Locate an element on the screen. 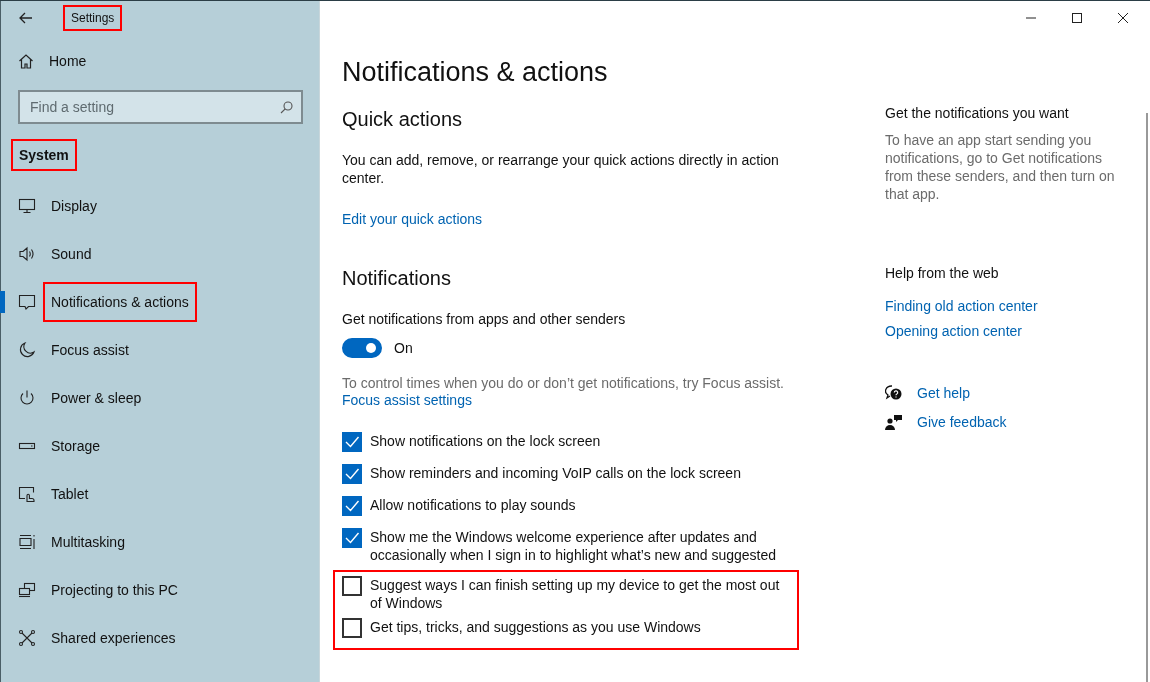 The image size is (1150, 682). help-link: Opening action center is located at coordinates (953, 331).